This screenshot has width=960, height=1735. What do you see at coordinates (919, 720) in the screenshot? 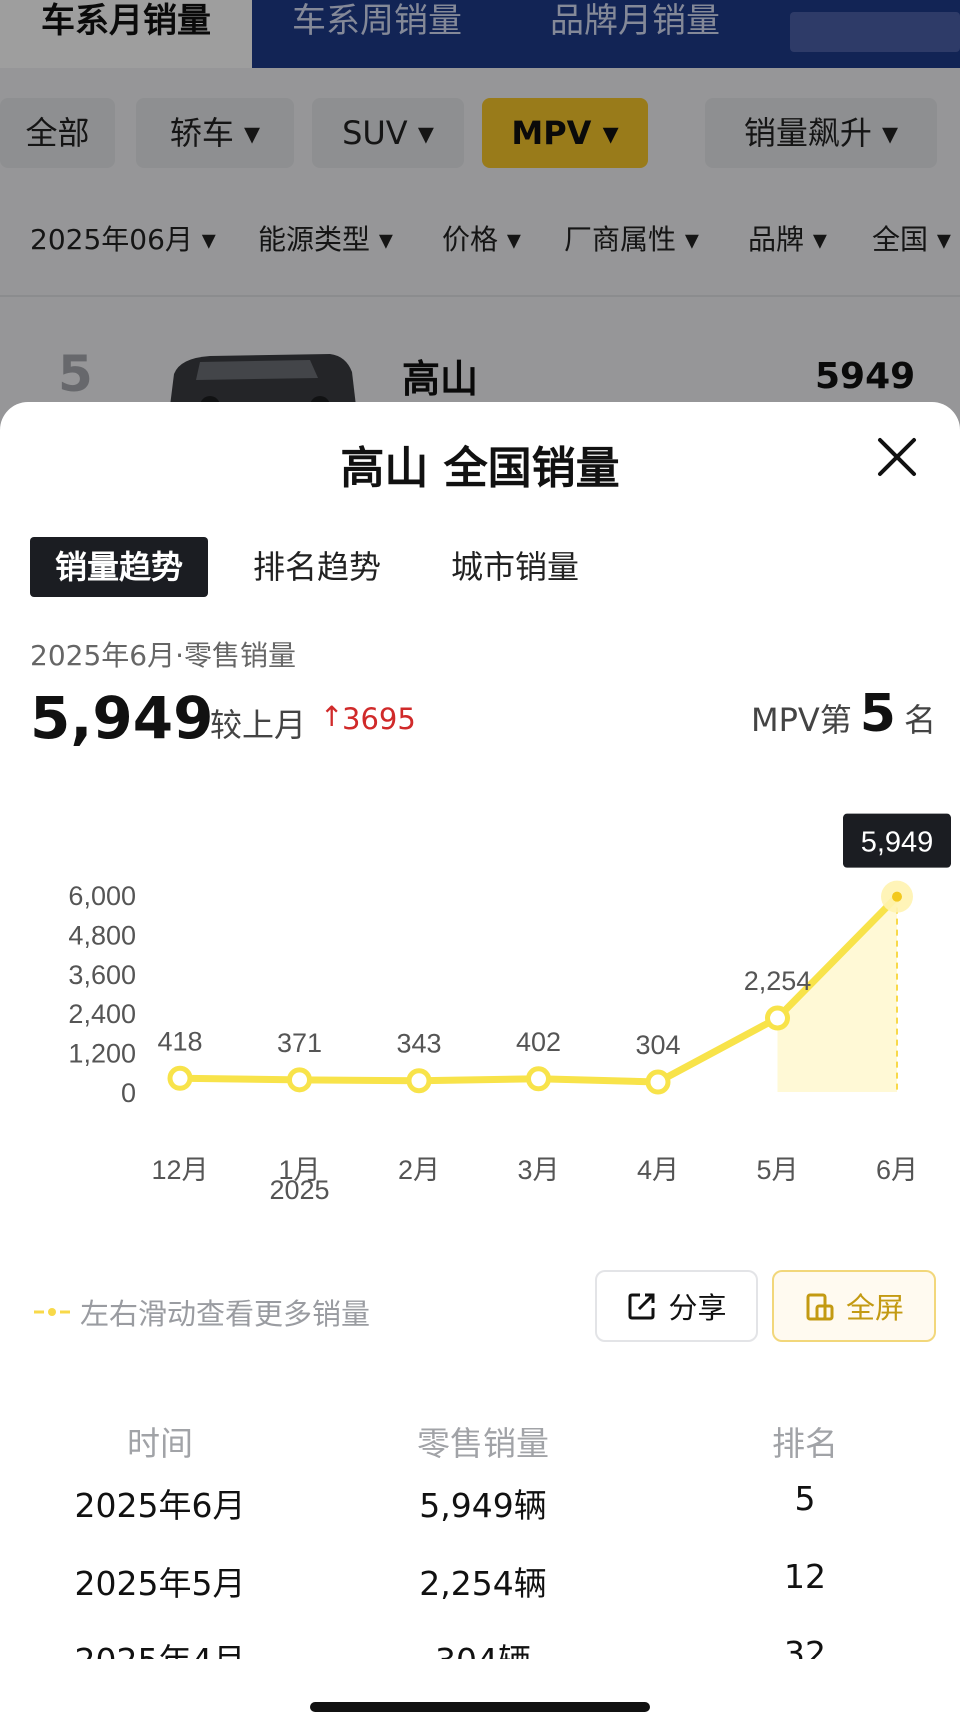
I see `rank-suffix: 名` at bounding box center [919, 720].